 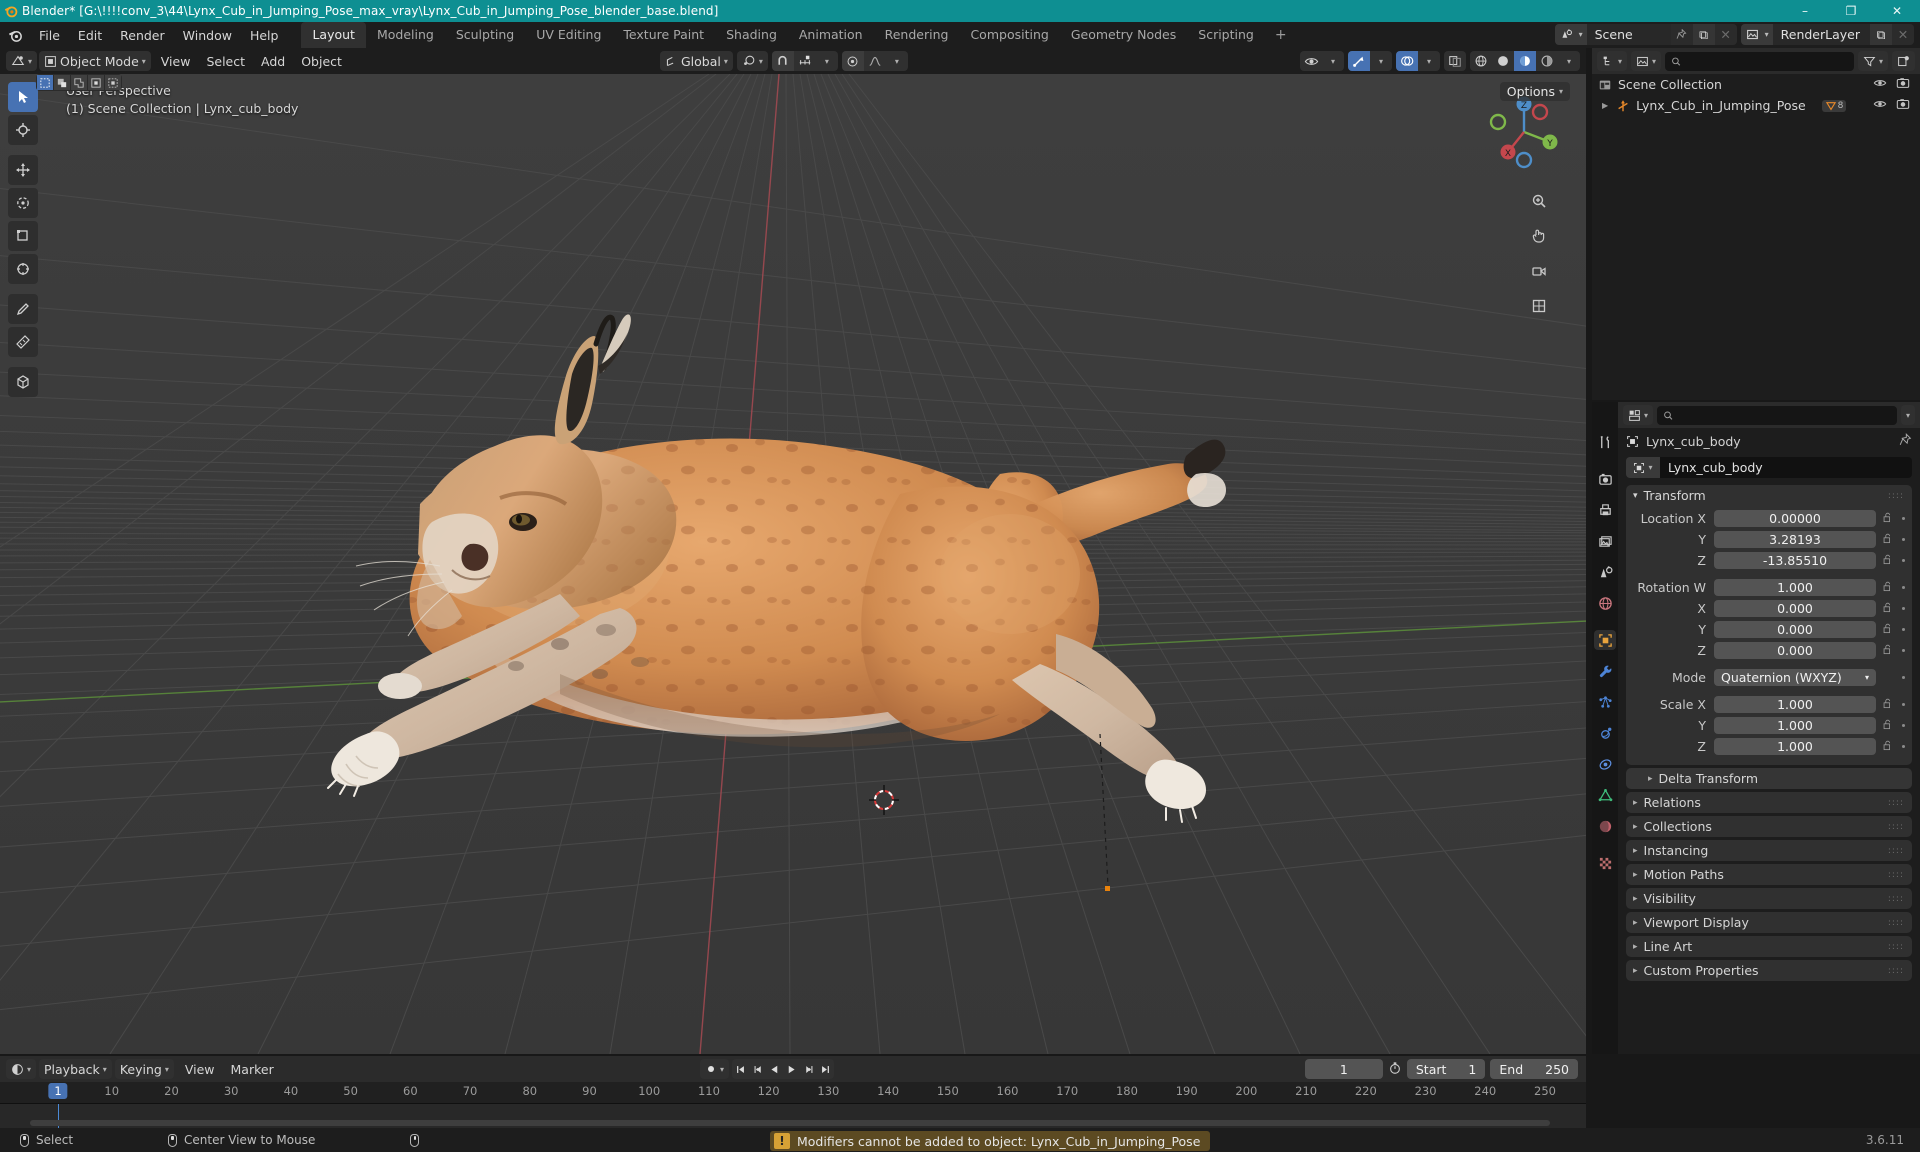 I want to click on panel-delta-transform: ▸ Delta Transform, so click(x=1769, y=778).